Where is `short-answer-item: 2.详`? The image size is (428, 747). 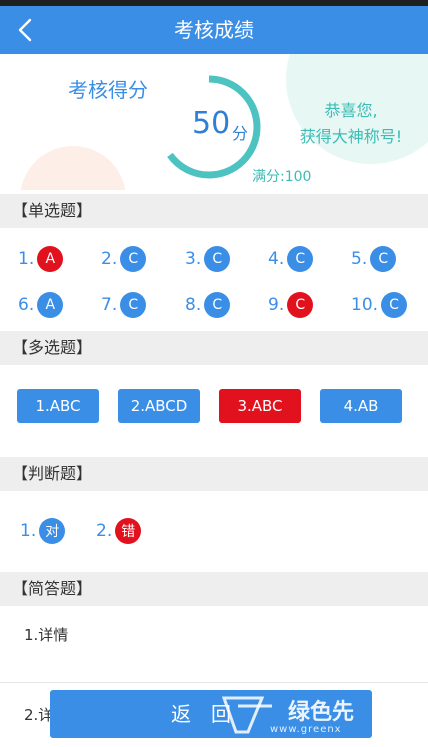
short-answer-item: 2.详 is located at coordinates (38, 714).